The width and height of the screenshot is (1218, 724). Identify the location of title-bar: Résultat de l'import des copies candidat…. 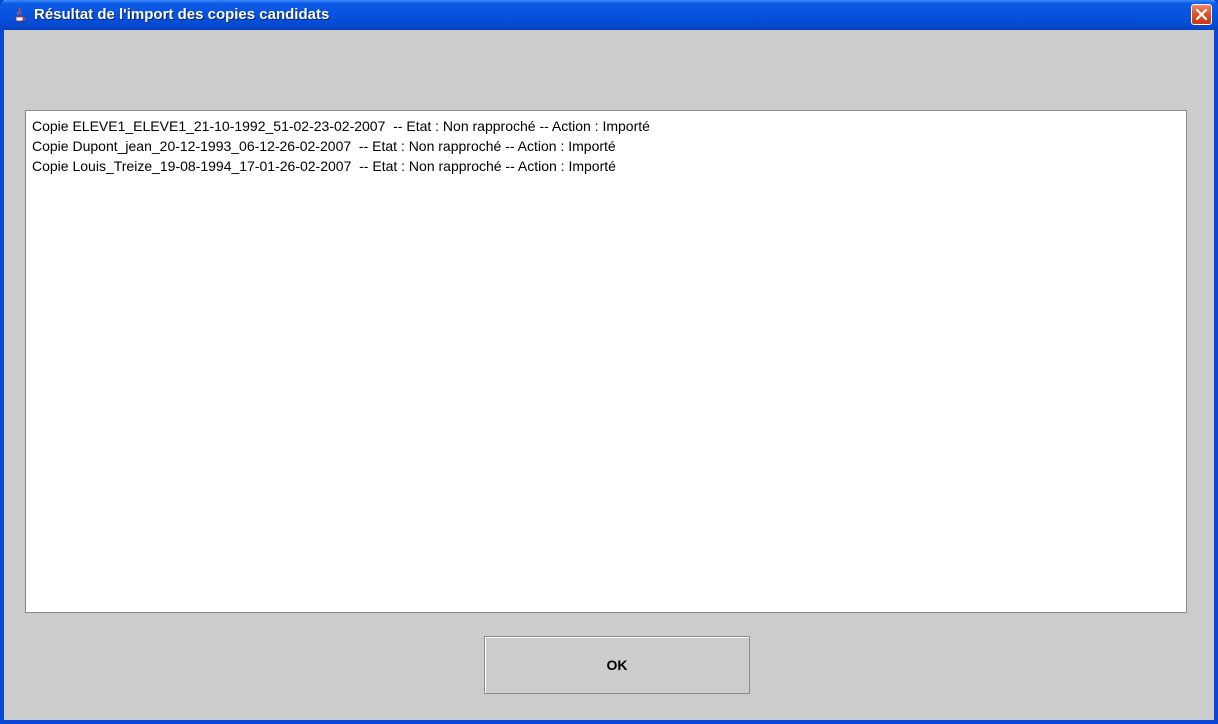
(609, 15).